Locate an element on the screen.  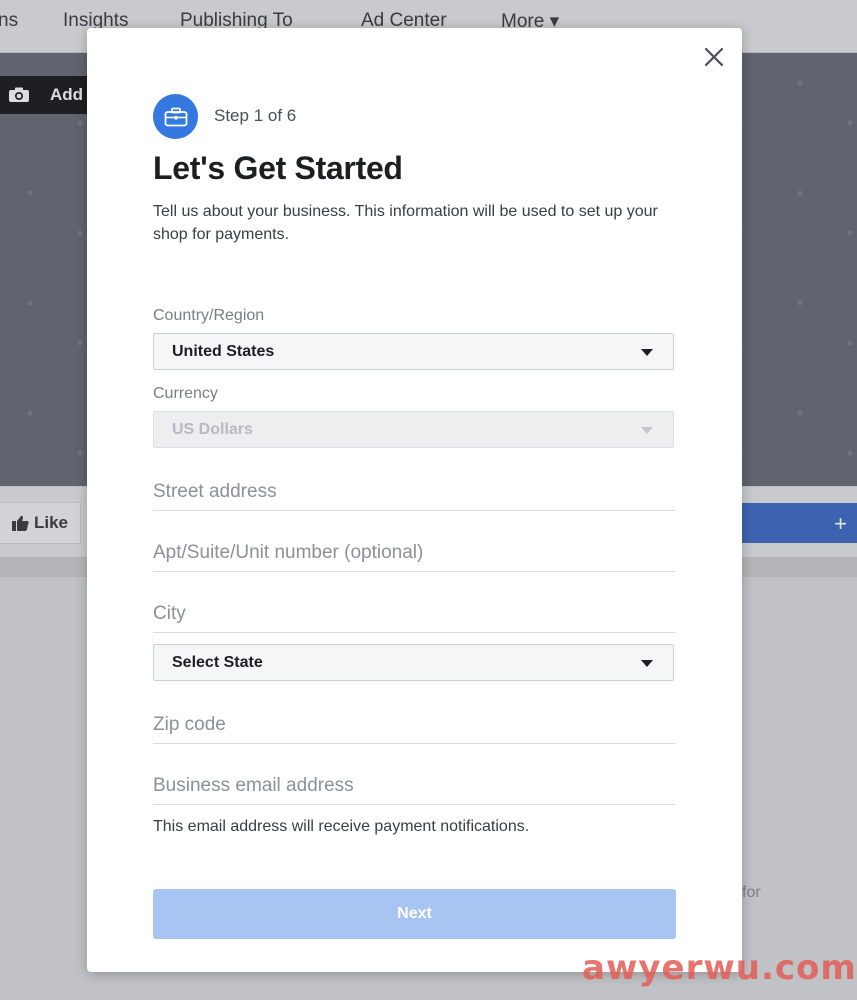
bg-add-label: Add is located at coordinates (67, 94).